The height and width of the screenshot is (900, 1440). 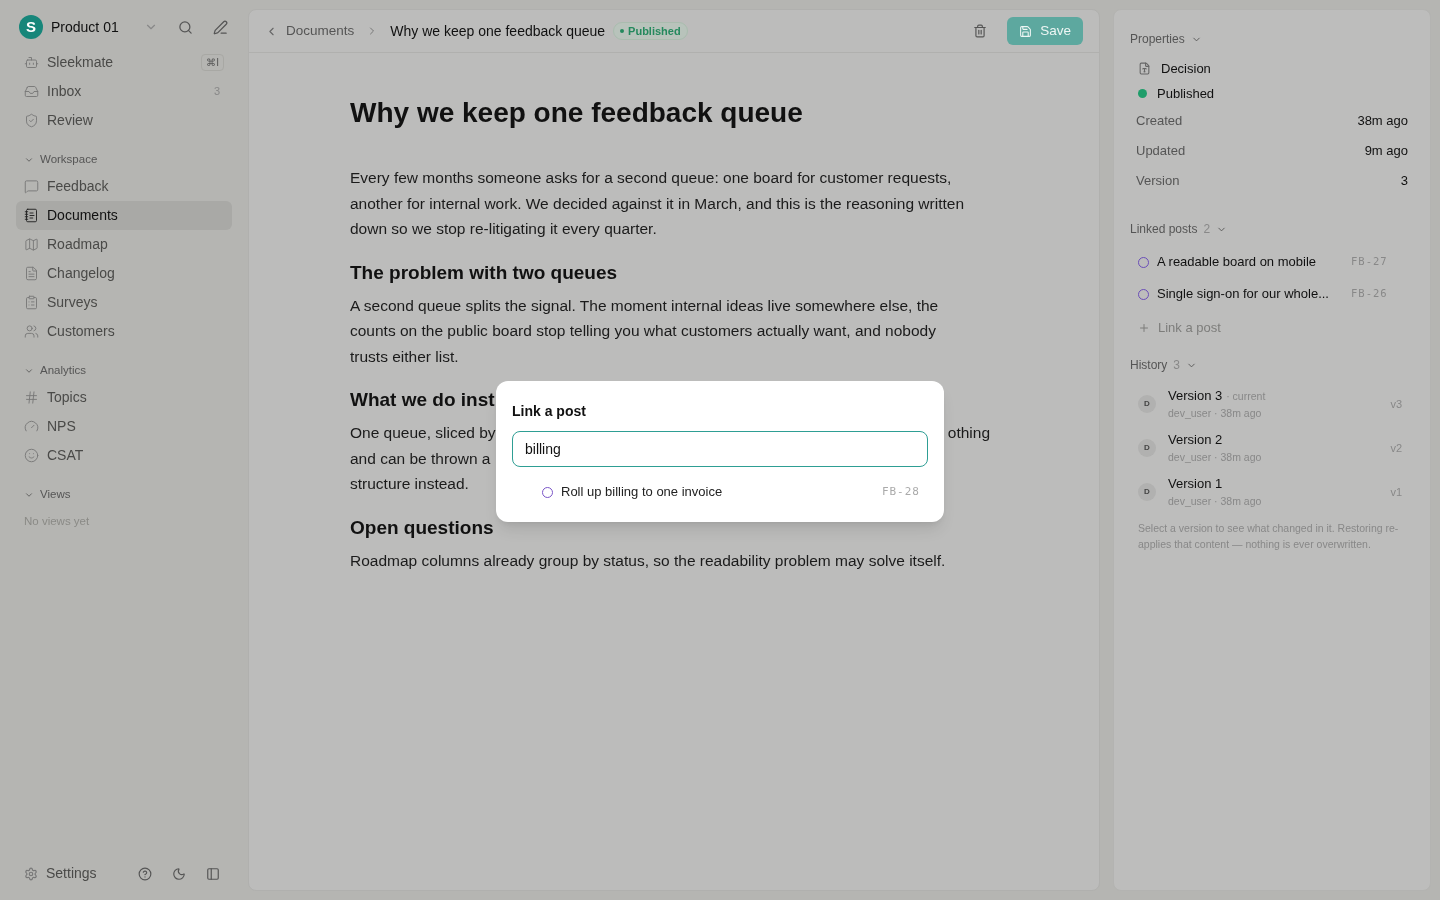 What do you see at coordinates (124, 244) in the screenshot?
I see `sidebar-item: Roadmap` at bounding box center [124, 244].